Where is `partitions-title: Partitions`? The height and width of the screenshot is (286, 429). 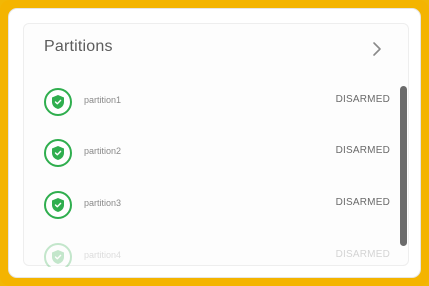 partitions-title: Partitions is located at coordinates (78, 46).